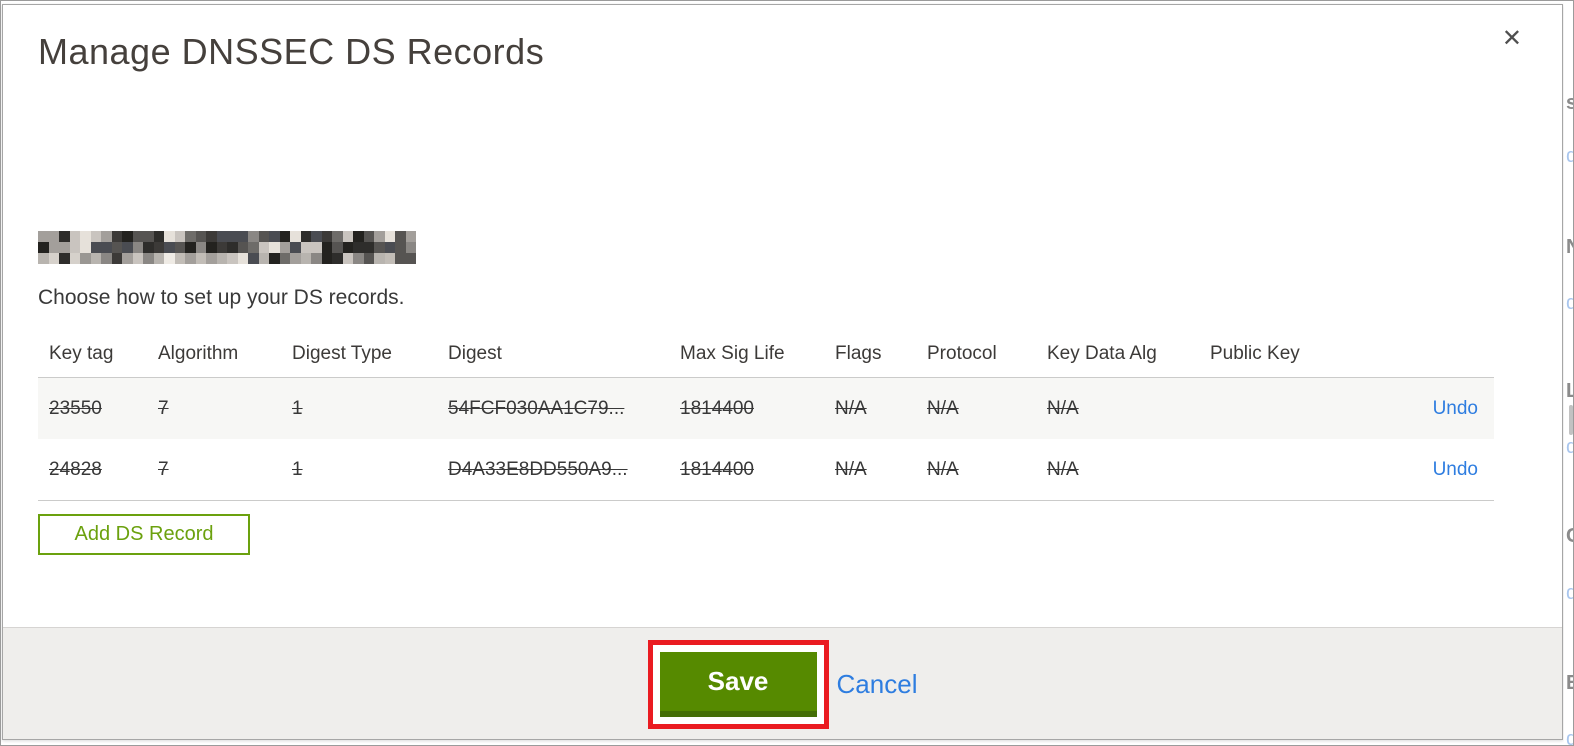 The image size is (1574, 746). What do you see at coordinates (144, 534) in the screenshot?
I see `add-ds-record-button: Add DS Record` at bounding box center [144, 534].